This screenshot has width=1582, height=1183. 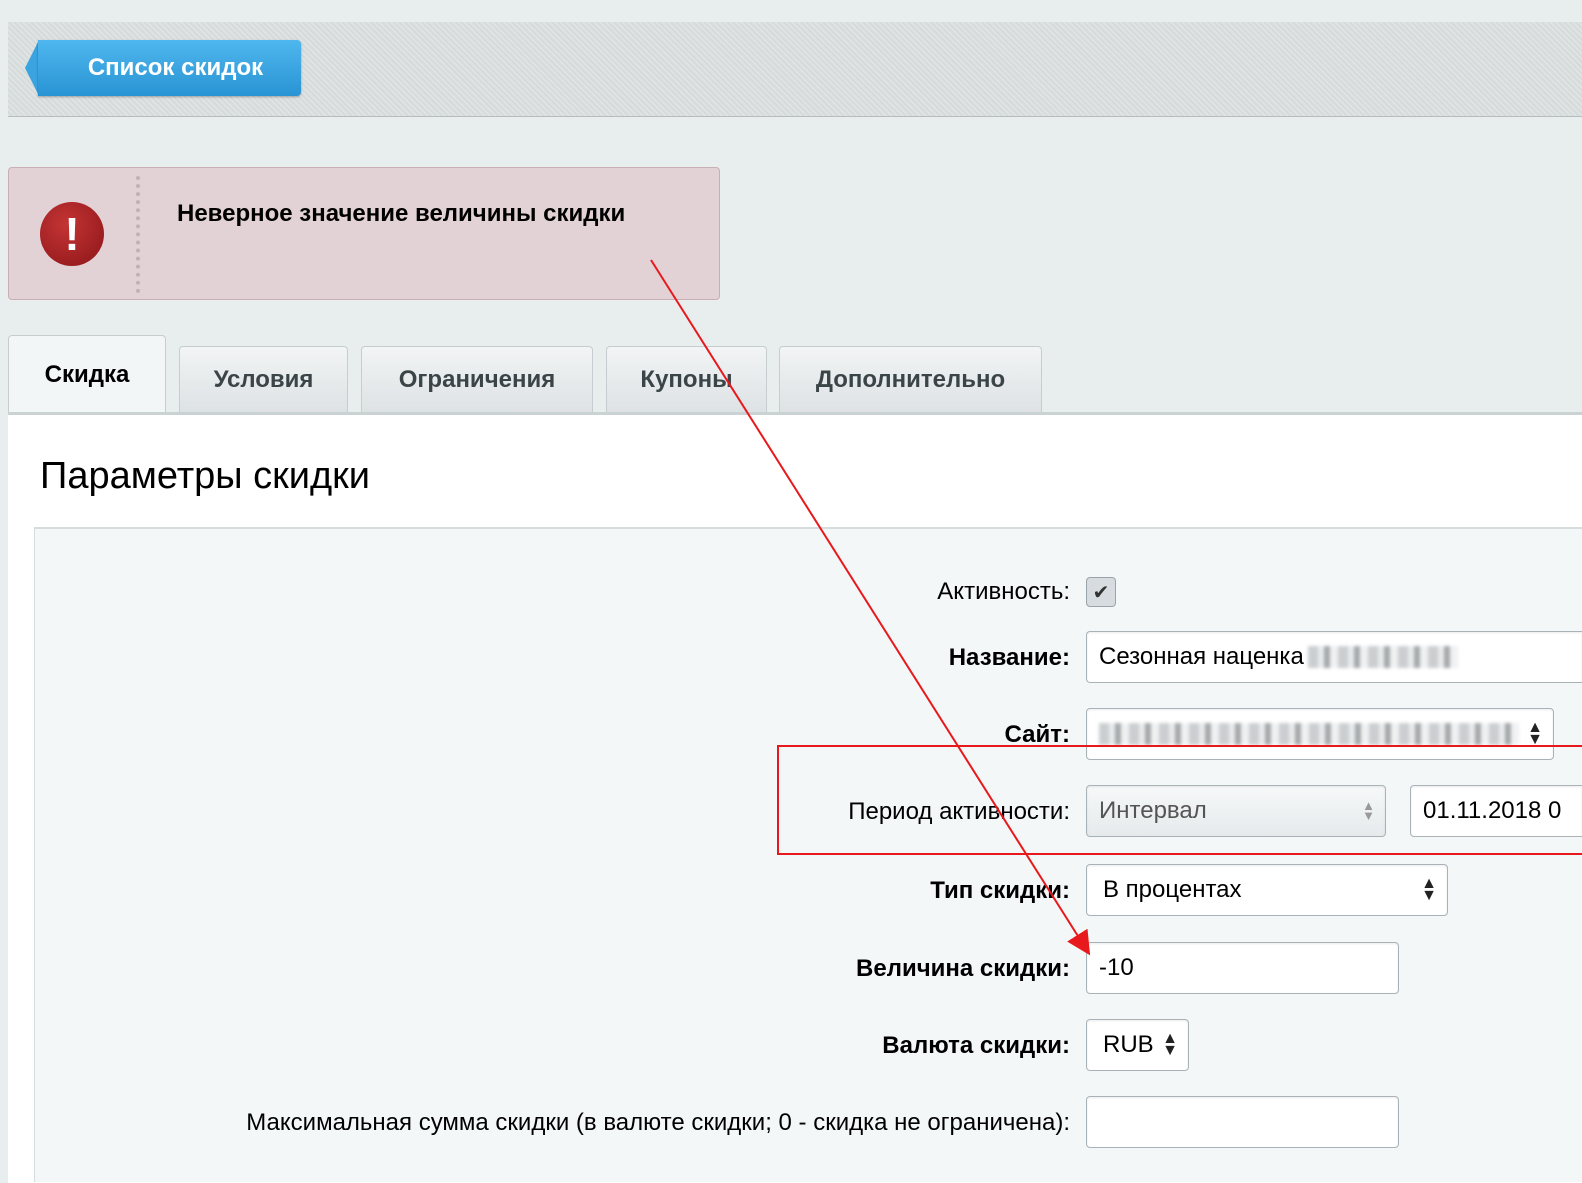 I want to click on checkmark-icon: ✔, so click(x=1101, y=592).